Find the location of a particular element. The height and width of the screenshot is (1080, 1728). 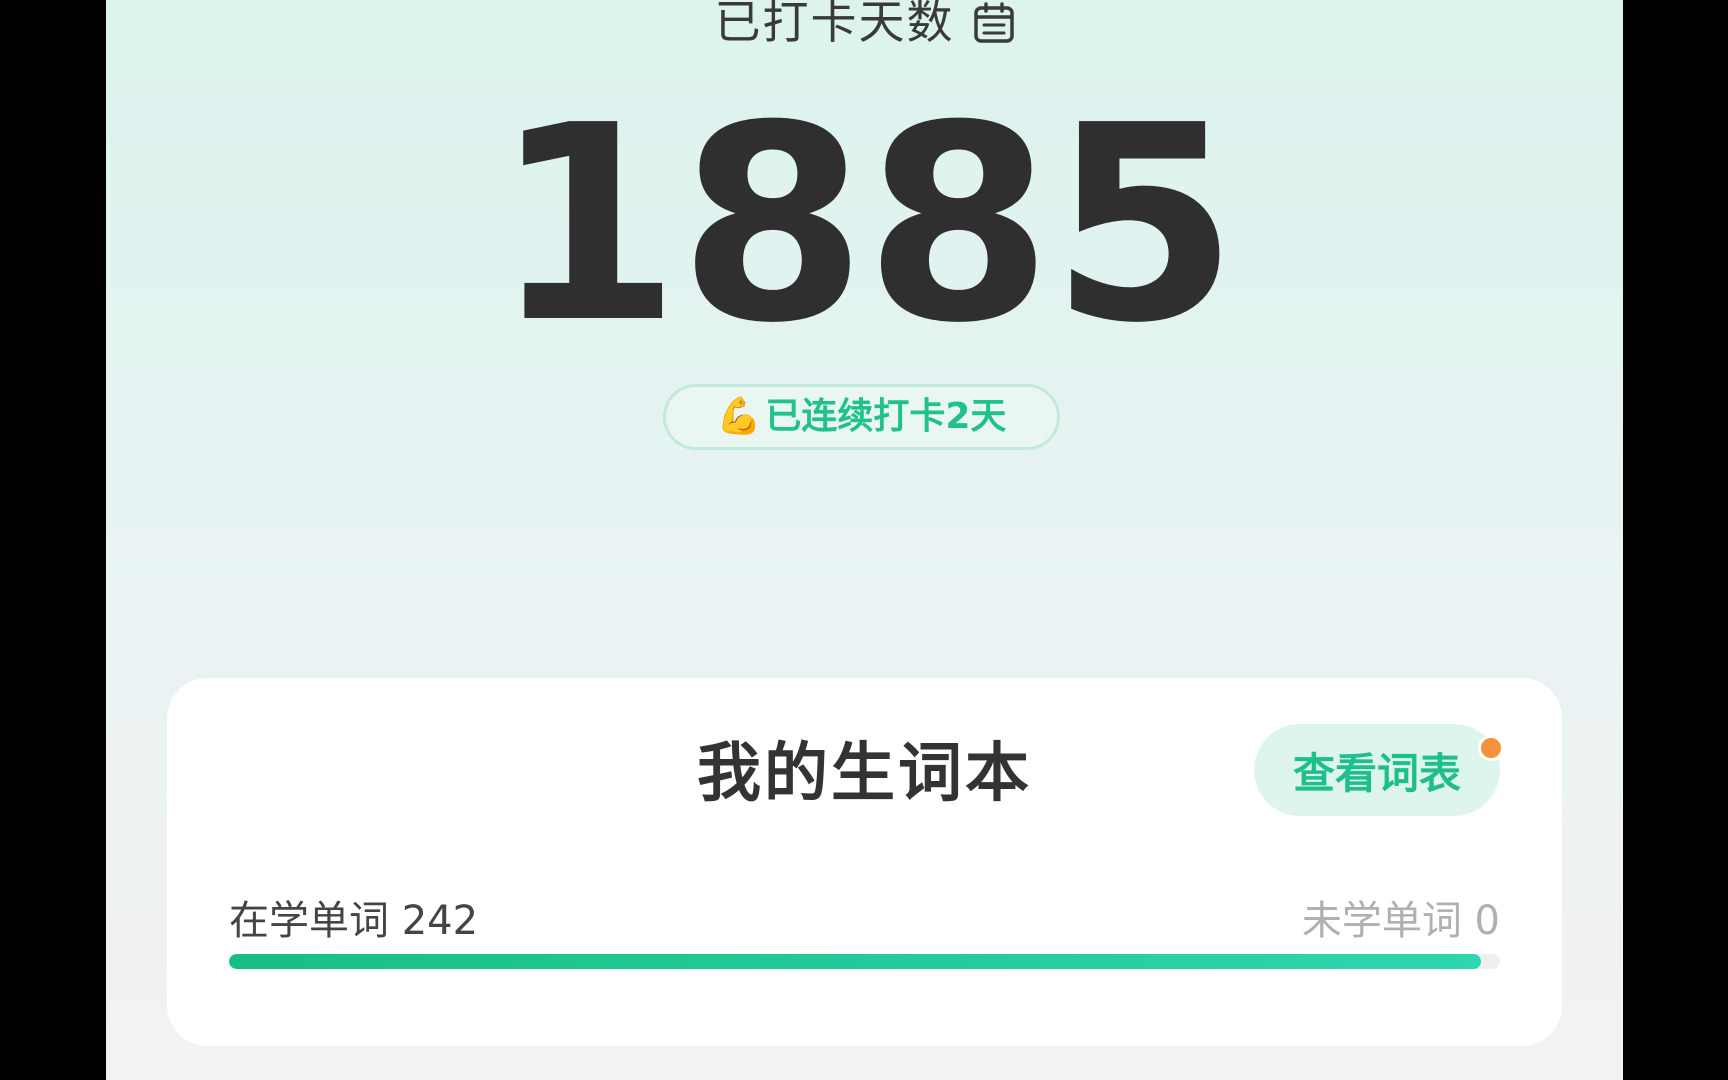

view-word-list-button: 查看词表 is located at coordinates (1377, 770).